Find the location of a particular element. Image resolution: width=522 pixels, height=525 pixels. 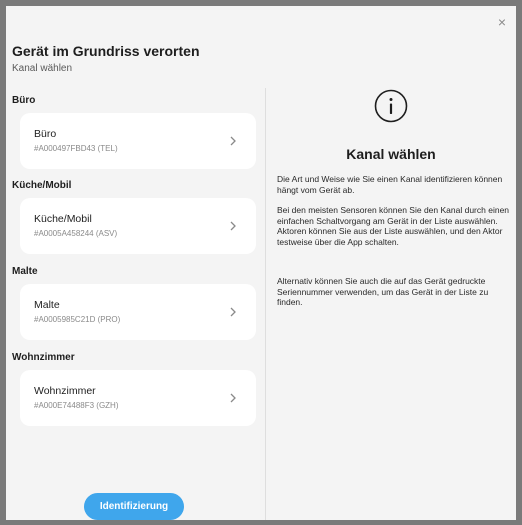

group-header: Küche/Mobil is located at coordinates (42, 185).